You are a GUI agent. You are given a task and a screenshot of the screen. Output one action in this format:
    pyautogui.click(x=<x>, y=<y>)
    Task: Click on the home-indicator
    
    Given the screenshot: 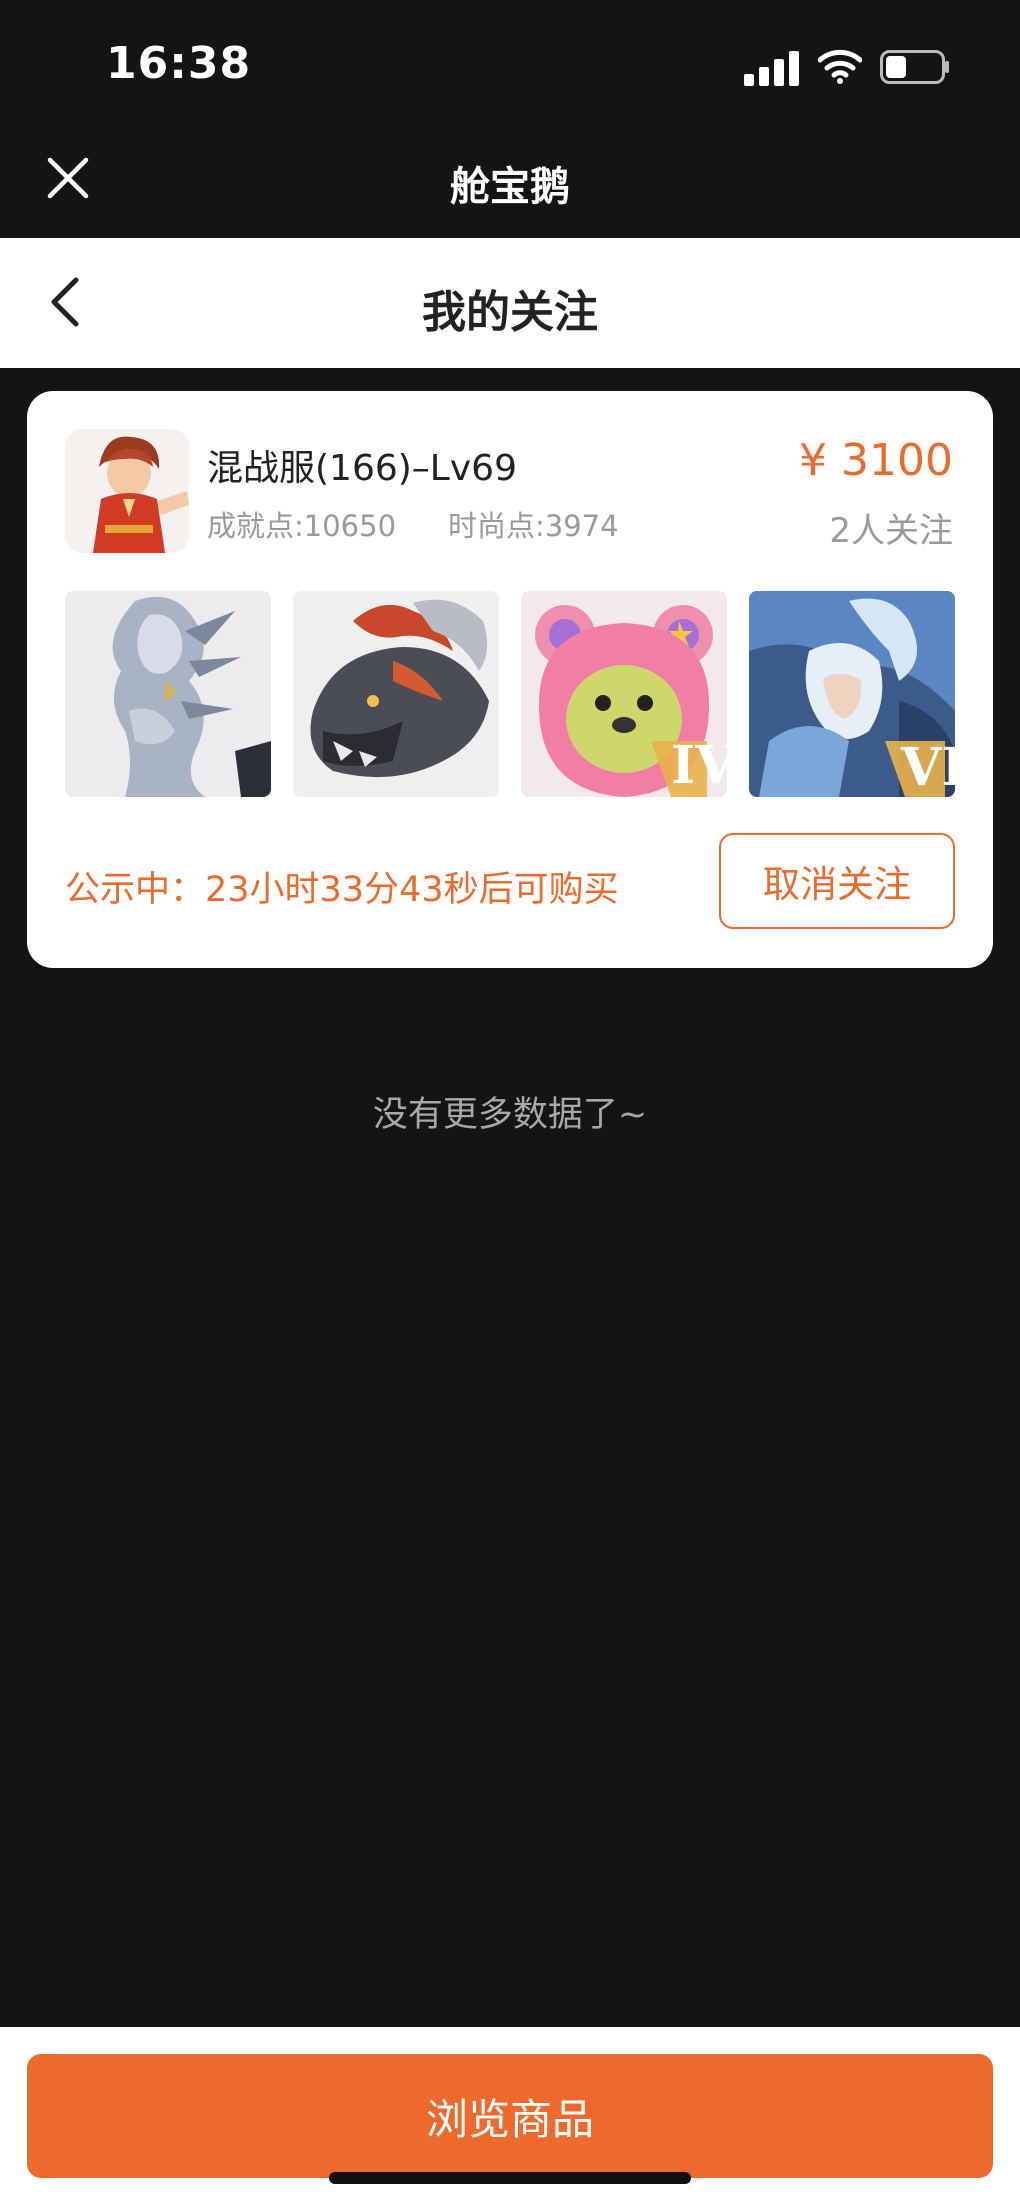 What is the action you would take?
    pyautogui.click(x=510, y=2178)
    